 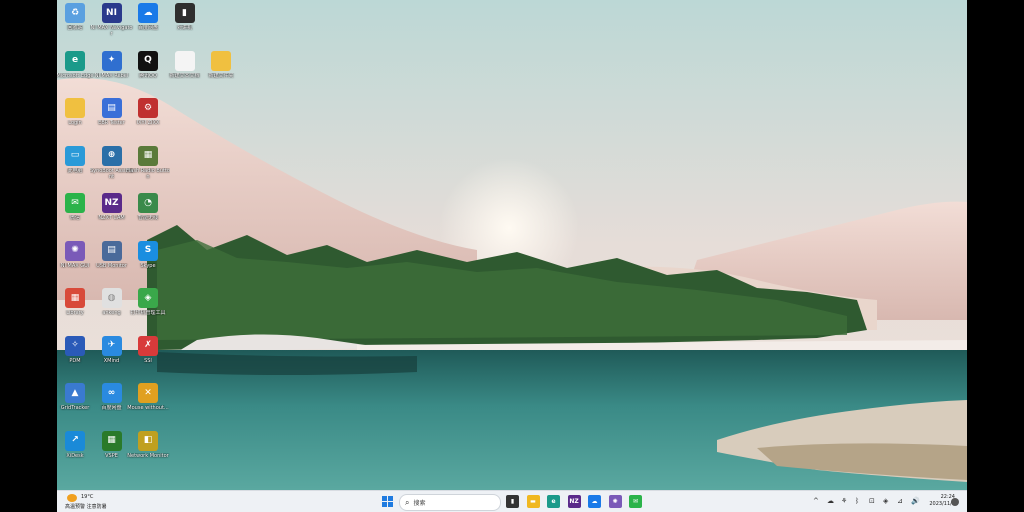 I want to click on cloud-icon: ☁, so click(x=830, y=501).